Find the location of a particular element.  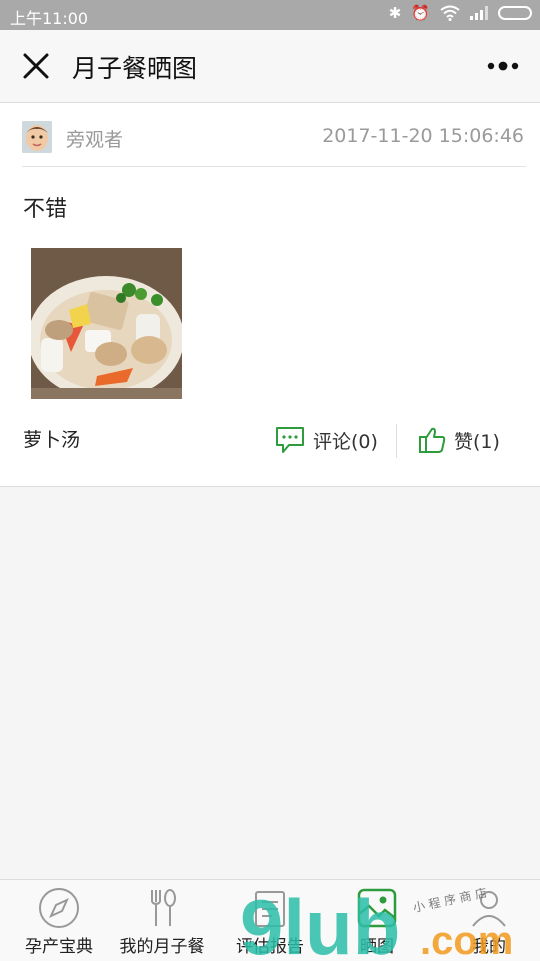

alarm-icon: ⏰ is located at coordinates (420, 13).